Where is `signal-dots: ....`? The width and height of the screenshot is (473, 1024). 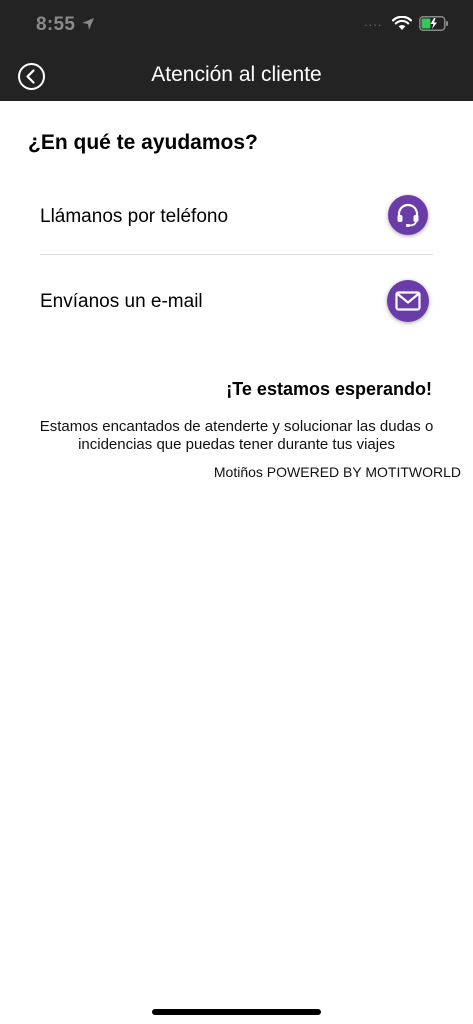
signal-dots: .... is located at coordinates (373, 21).